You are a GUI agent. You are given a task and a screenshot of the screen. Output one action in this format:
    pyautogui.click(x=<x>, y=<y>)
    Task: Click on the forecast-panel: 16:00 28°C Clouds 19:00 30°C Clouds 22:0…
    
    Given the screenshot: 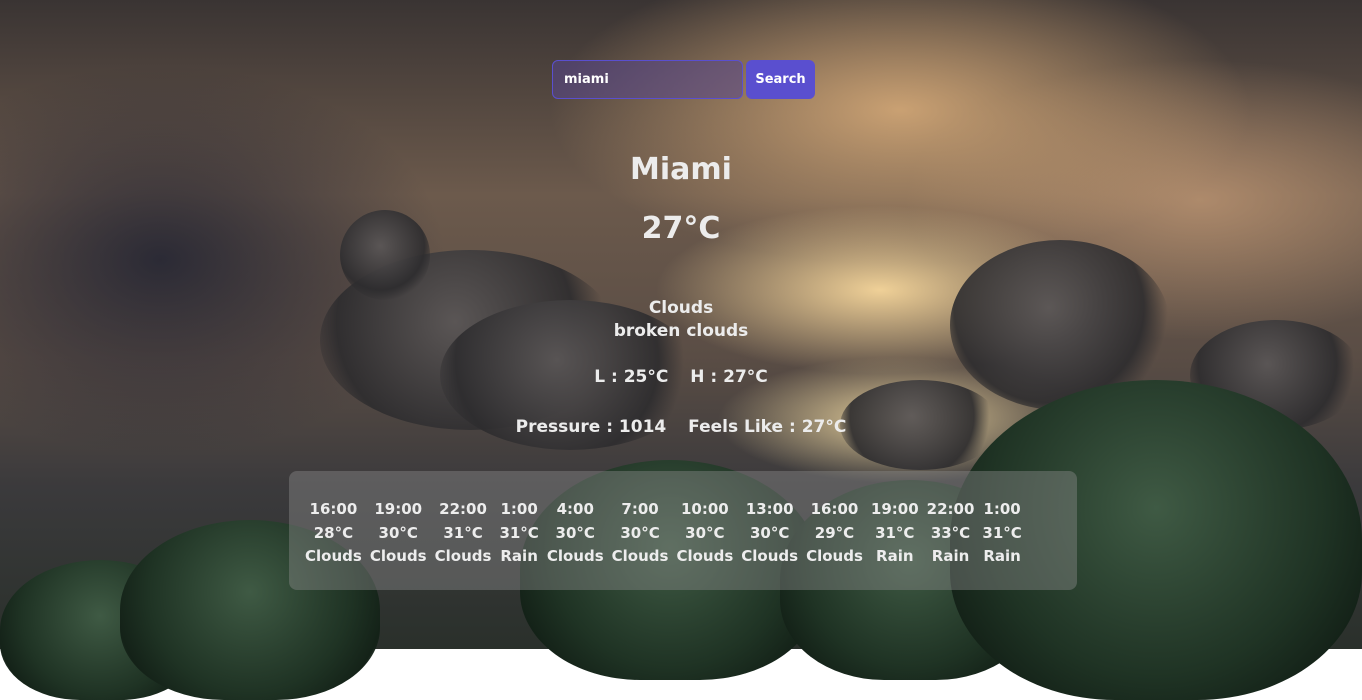 What is the action you would take?
    pyautogui.click(x=683, y=530)
    